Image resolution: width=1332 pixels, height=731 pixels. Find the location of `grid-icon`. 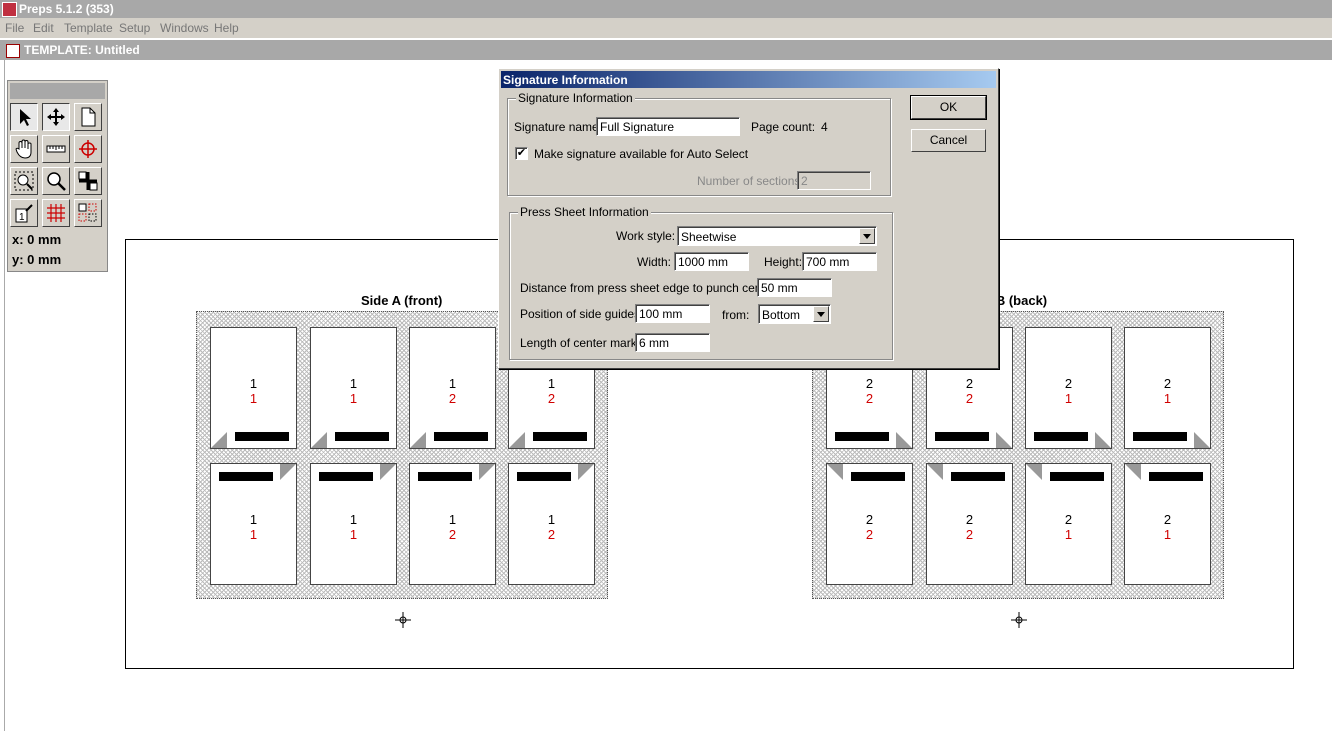

grid-icon is located at coordinates (56, 213).